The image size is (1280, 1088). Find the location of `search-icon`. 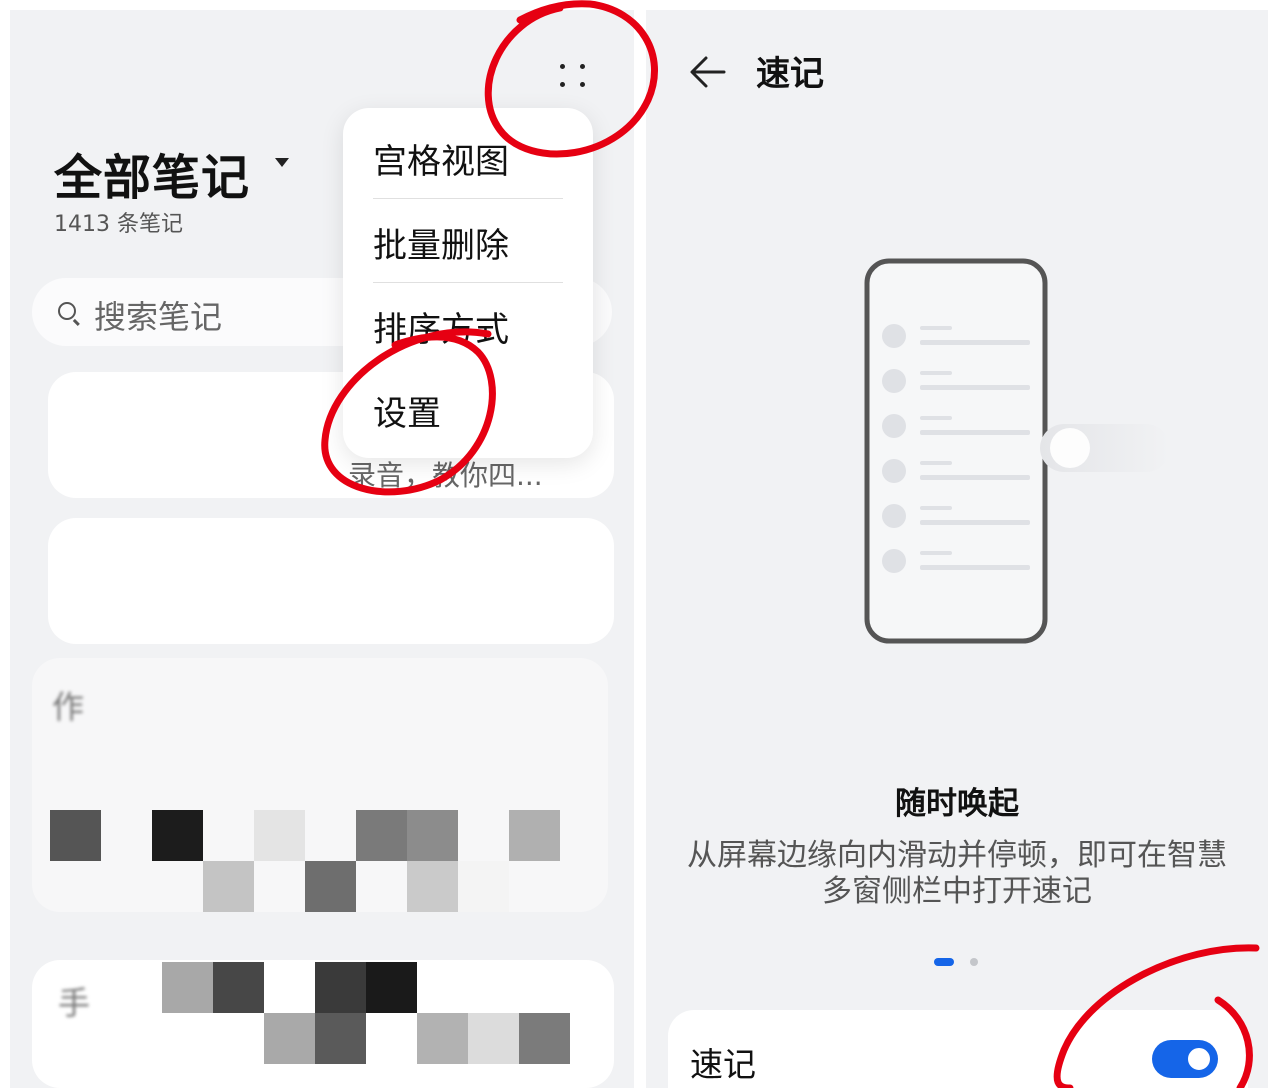

search-icon is located at coordinates (67, 311).